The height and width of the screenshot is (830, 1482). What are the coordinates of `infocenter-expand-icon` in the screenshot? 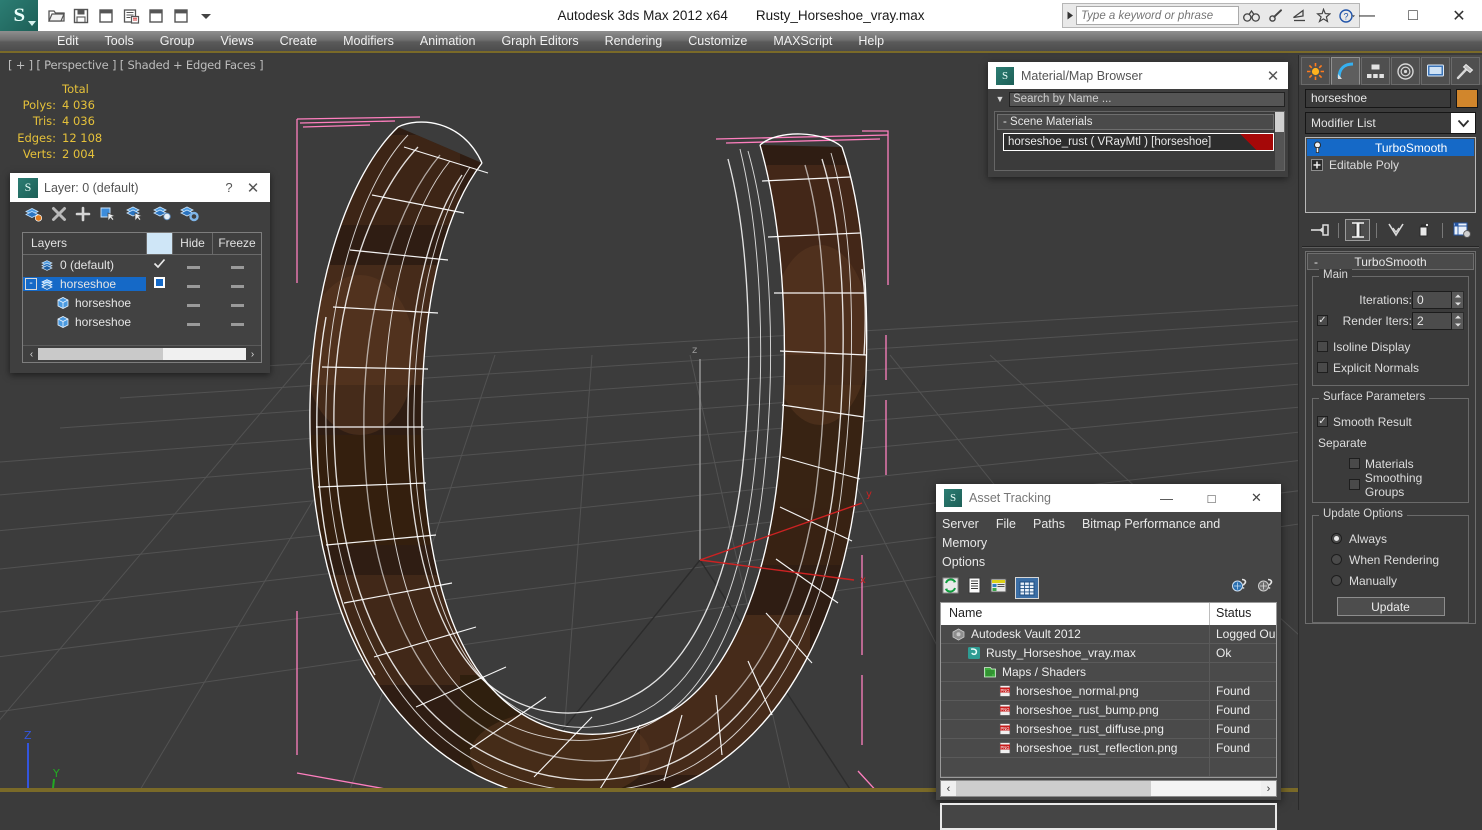 It's located at (1069, 15).